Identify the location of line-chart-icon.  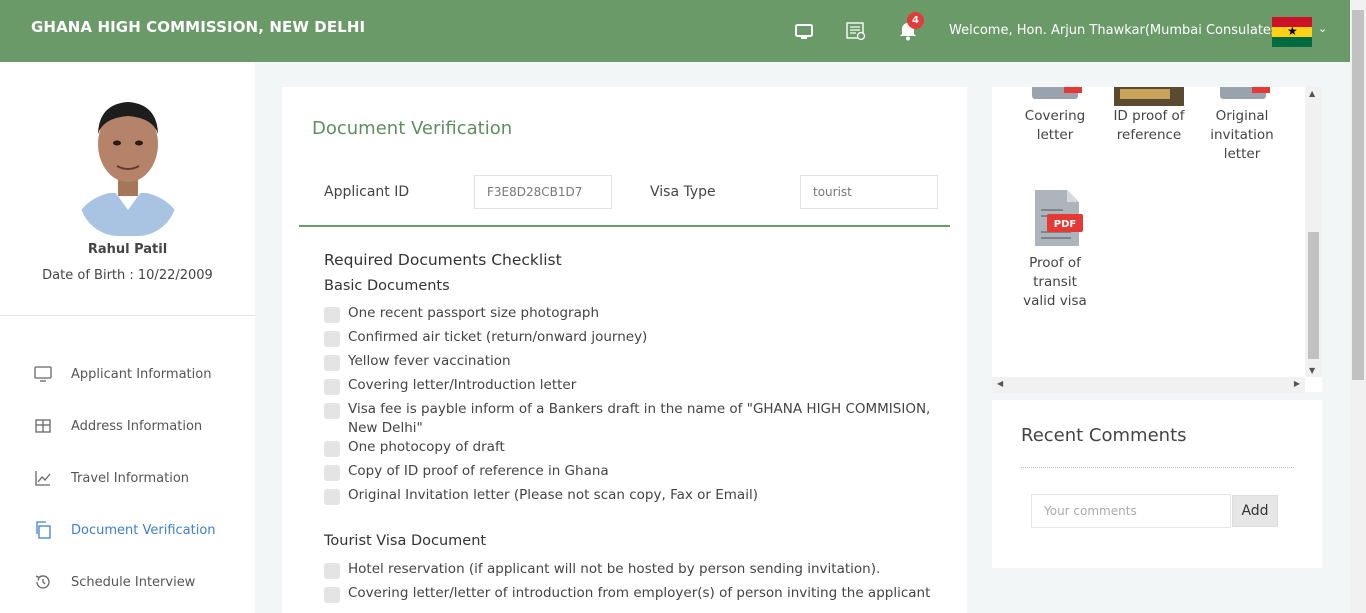
(43, 478).